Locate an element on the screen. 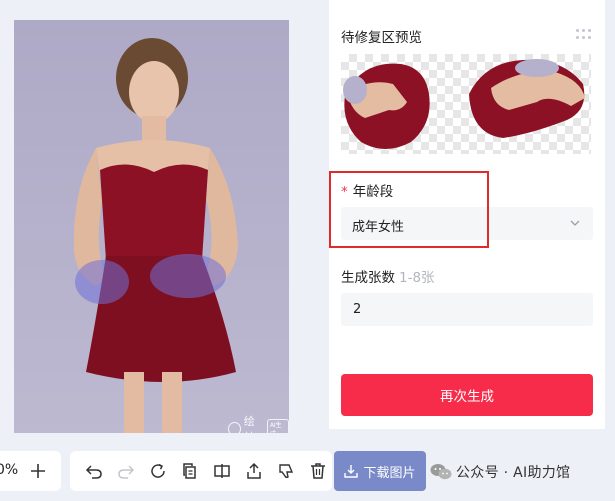  download-icon is located at coordinates (351, 471).